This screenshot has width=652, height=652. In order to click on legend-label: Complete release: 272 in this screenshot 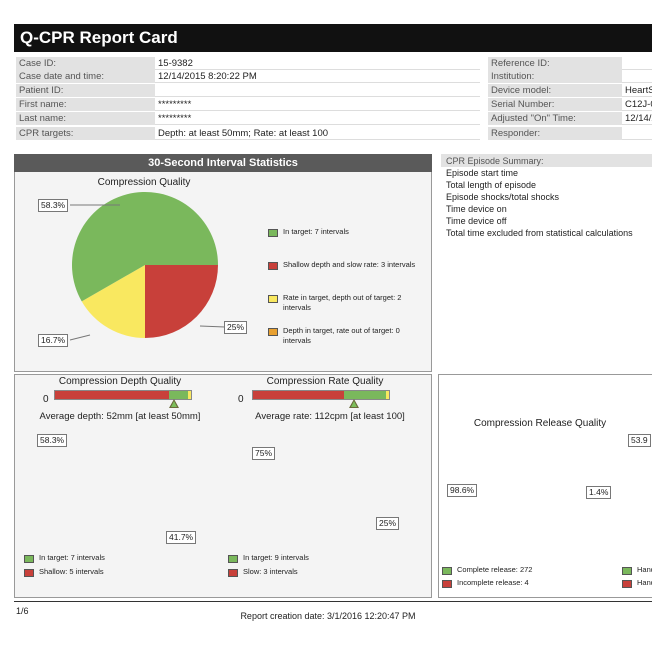, I will do `click(495, 569)`.